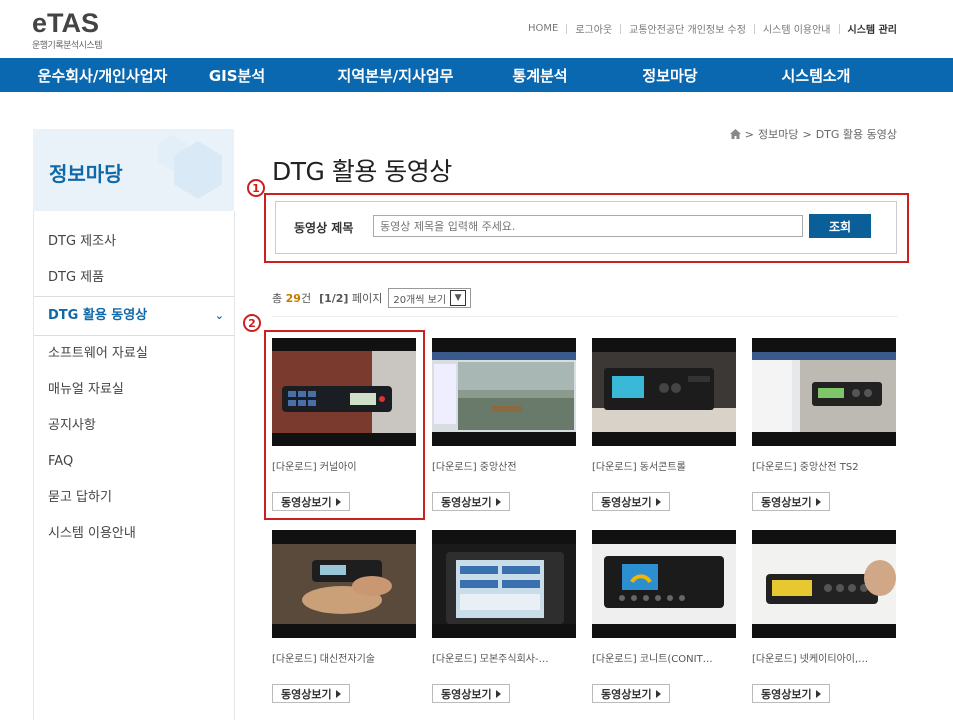 The image size is (953, 720). Describe the element at coordinates (67, 46) in the screenshot. I see `logo-subtitle: 운행기록분석시스템` at that location.